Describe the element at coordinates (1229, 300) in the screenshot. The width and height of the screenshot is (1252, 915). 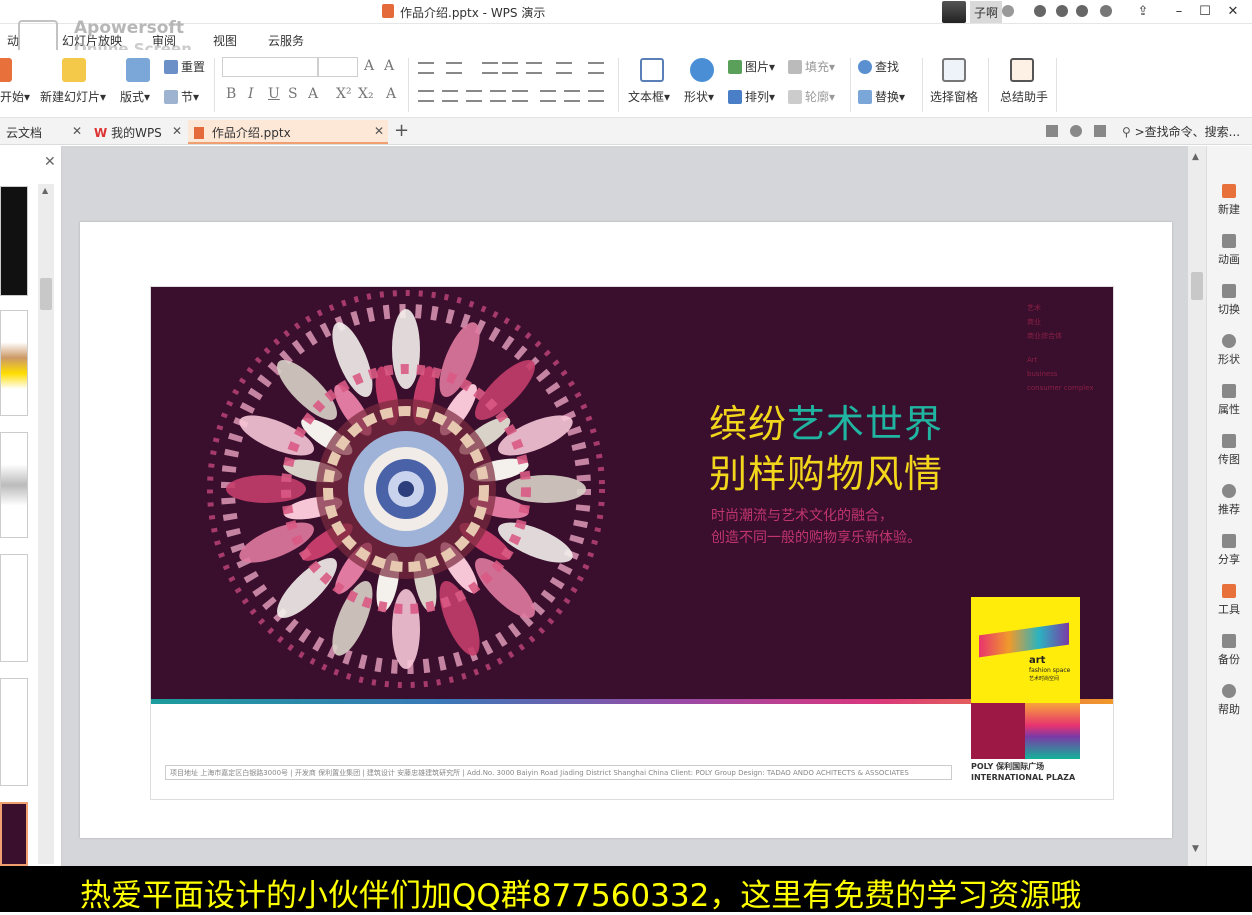
I see `panel-transition: 切换` at that location.